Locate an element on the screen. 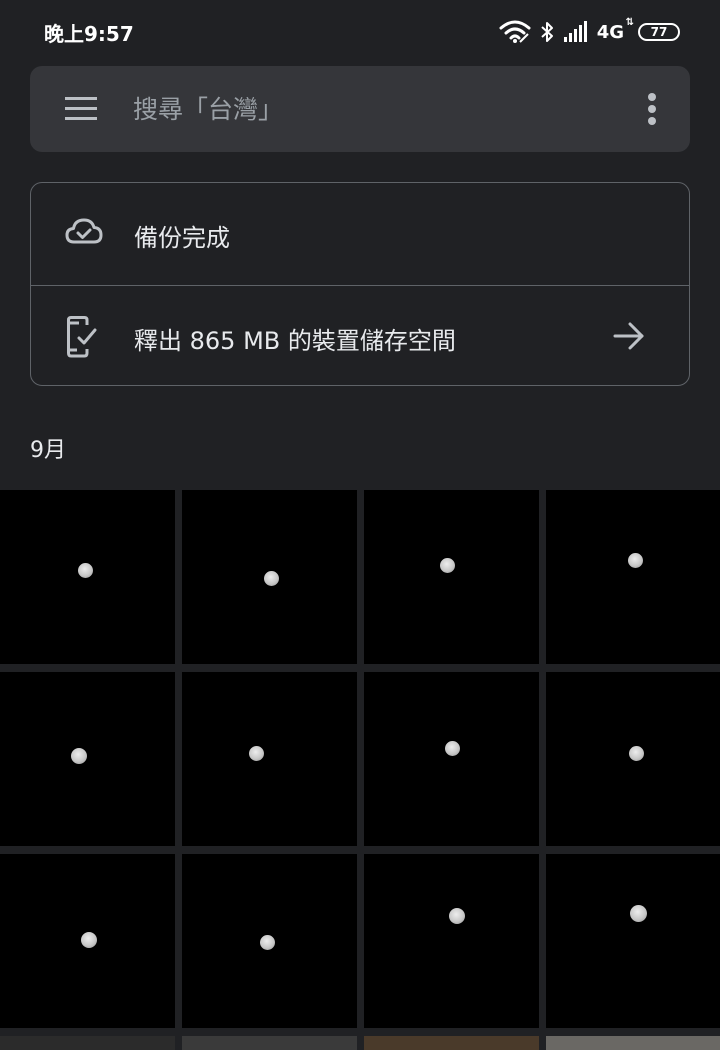 The image size is (720, 1050). battery-level: 77 is located at coordinates (659, 32).